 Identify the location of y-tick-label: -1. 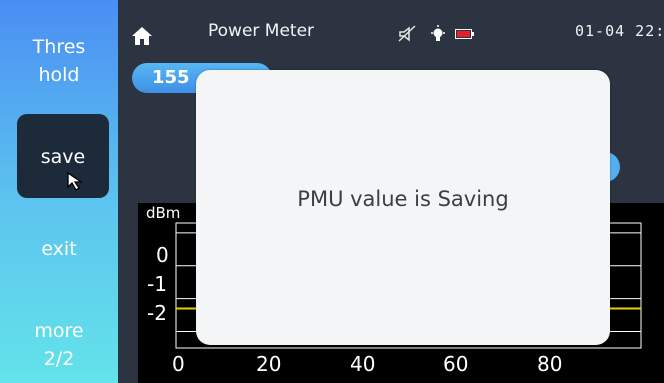
(157, 284).